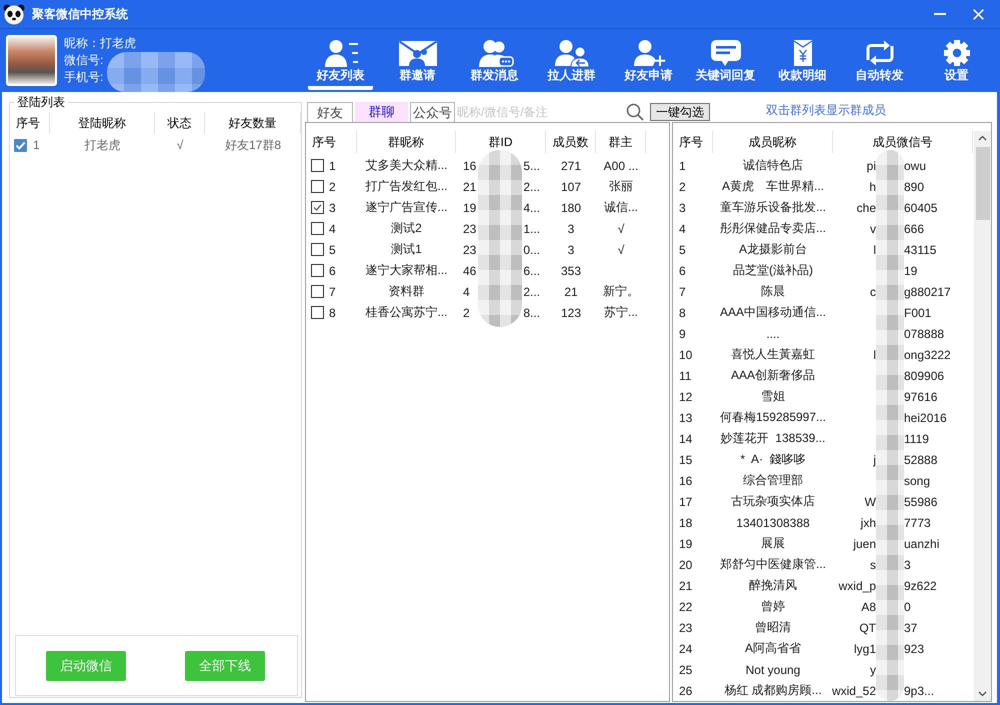  I want to click on group-id-text: 21, so click(469, 187).